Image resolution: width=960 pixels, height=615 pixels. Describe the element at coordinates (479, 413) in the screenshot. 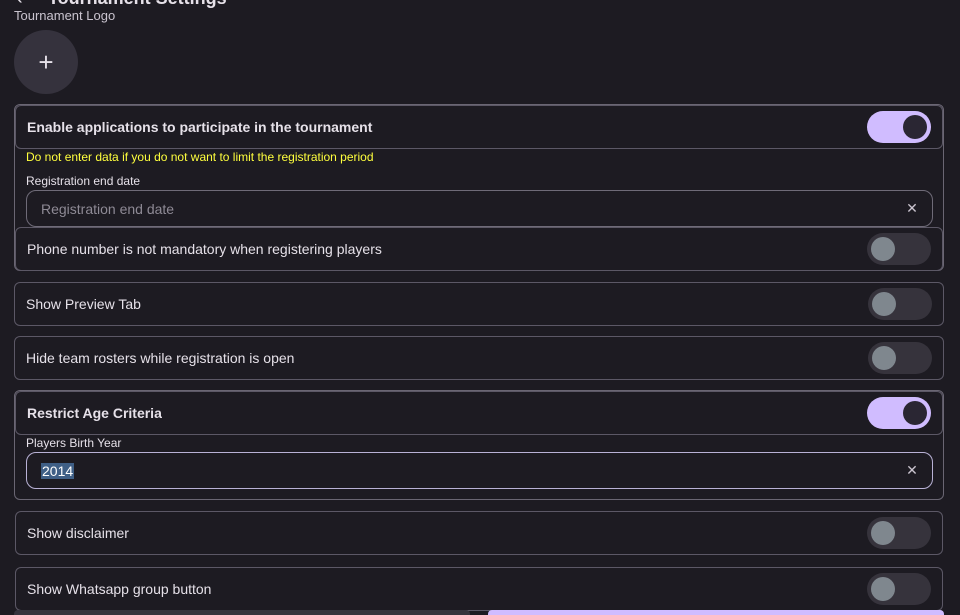

I see `age-toggle-row: Restrict Age Criteria` at that location.